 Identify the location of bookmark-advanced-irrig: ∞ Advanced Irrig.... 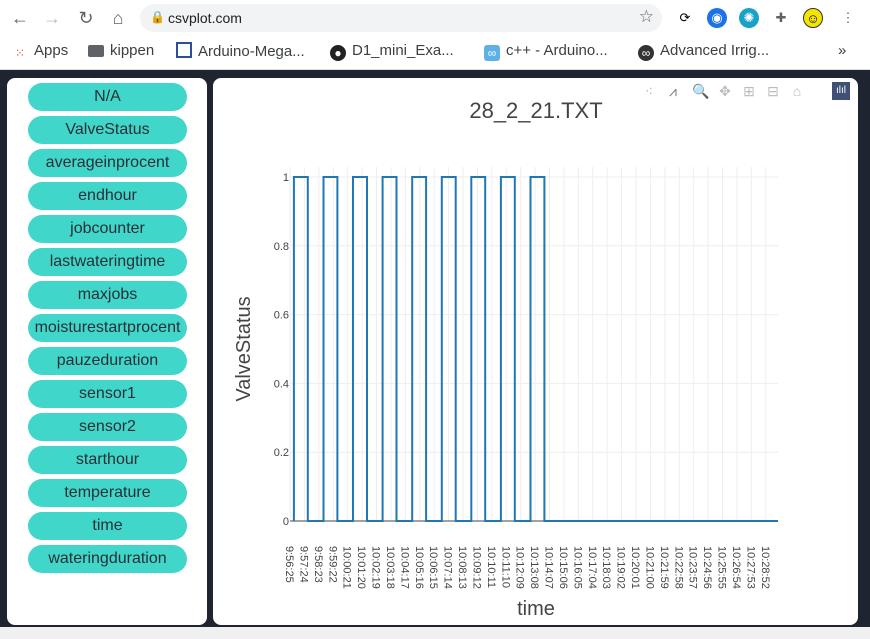
(703, 51).